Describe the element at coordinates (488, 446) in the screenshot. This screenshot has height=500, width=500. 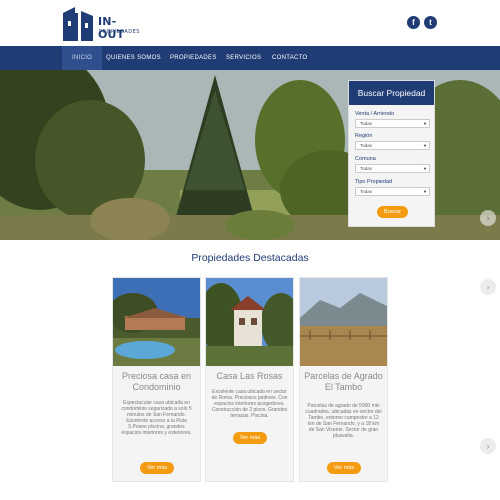
I see `carousel-next-arrow: ›` at that location.